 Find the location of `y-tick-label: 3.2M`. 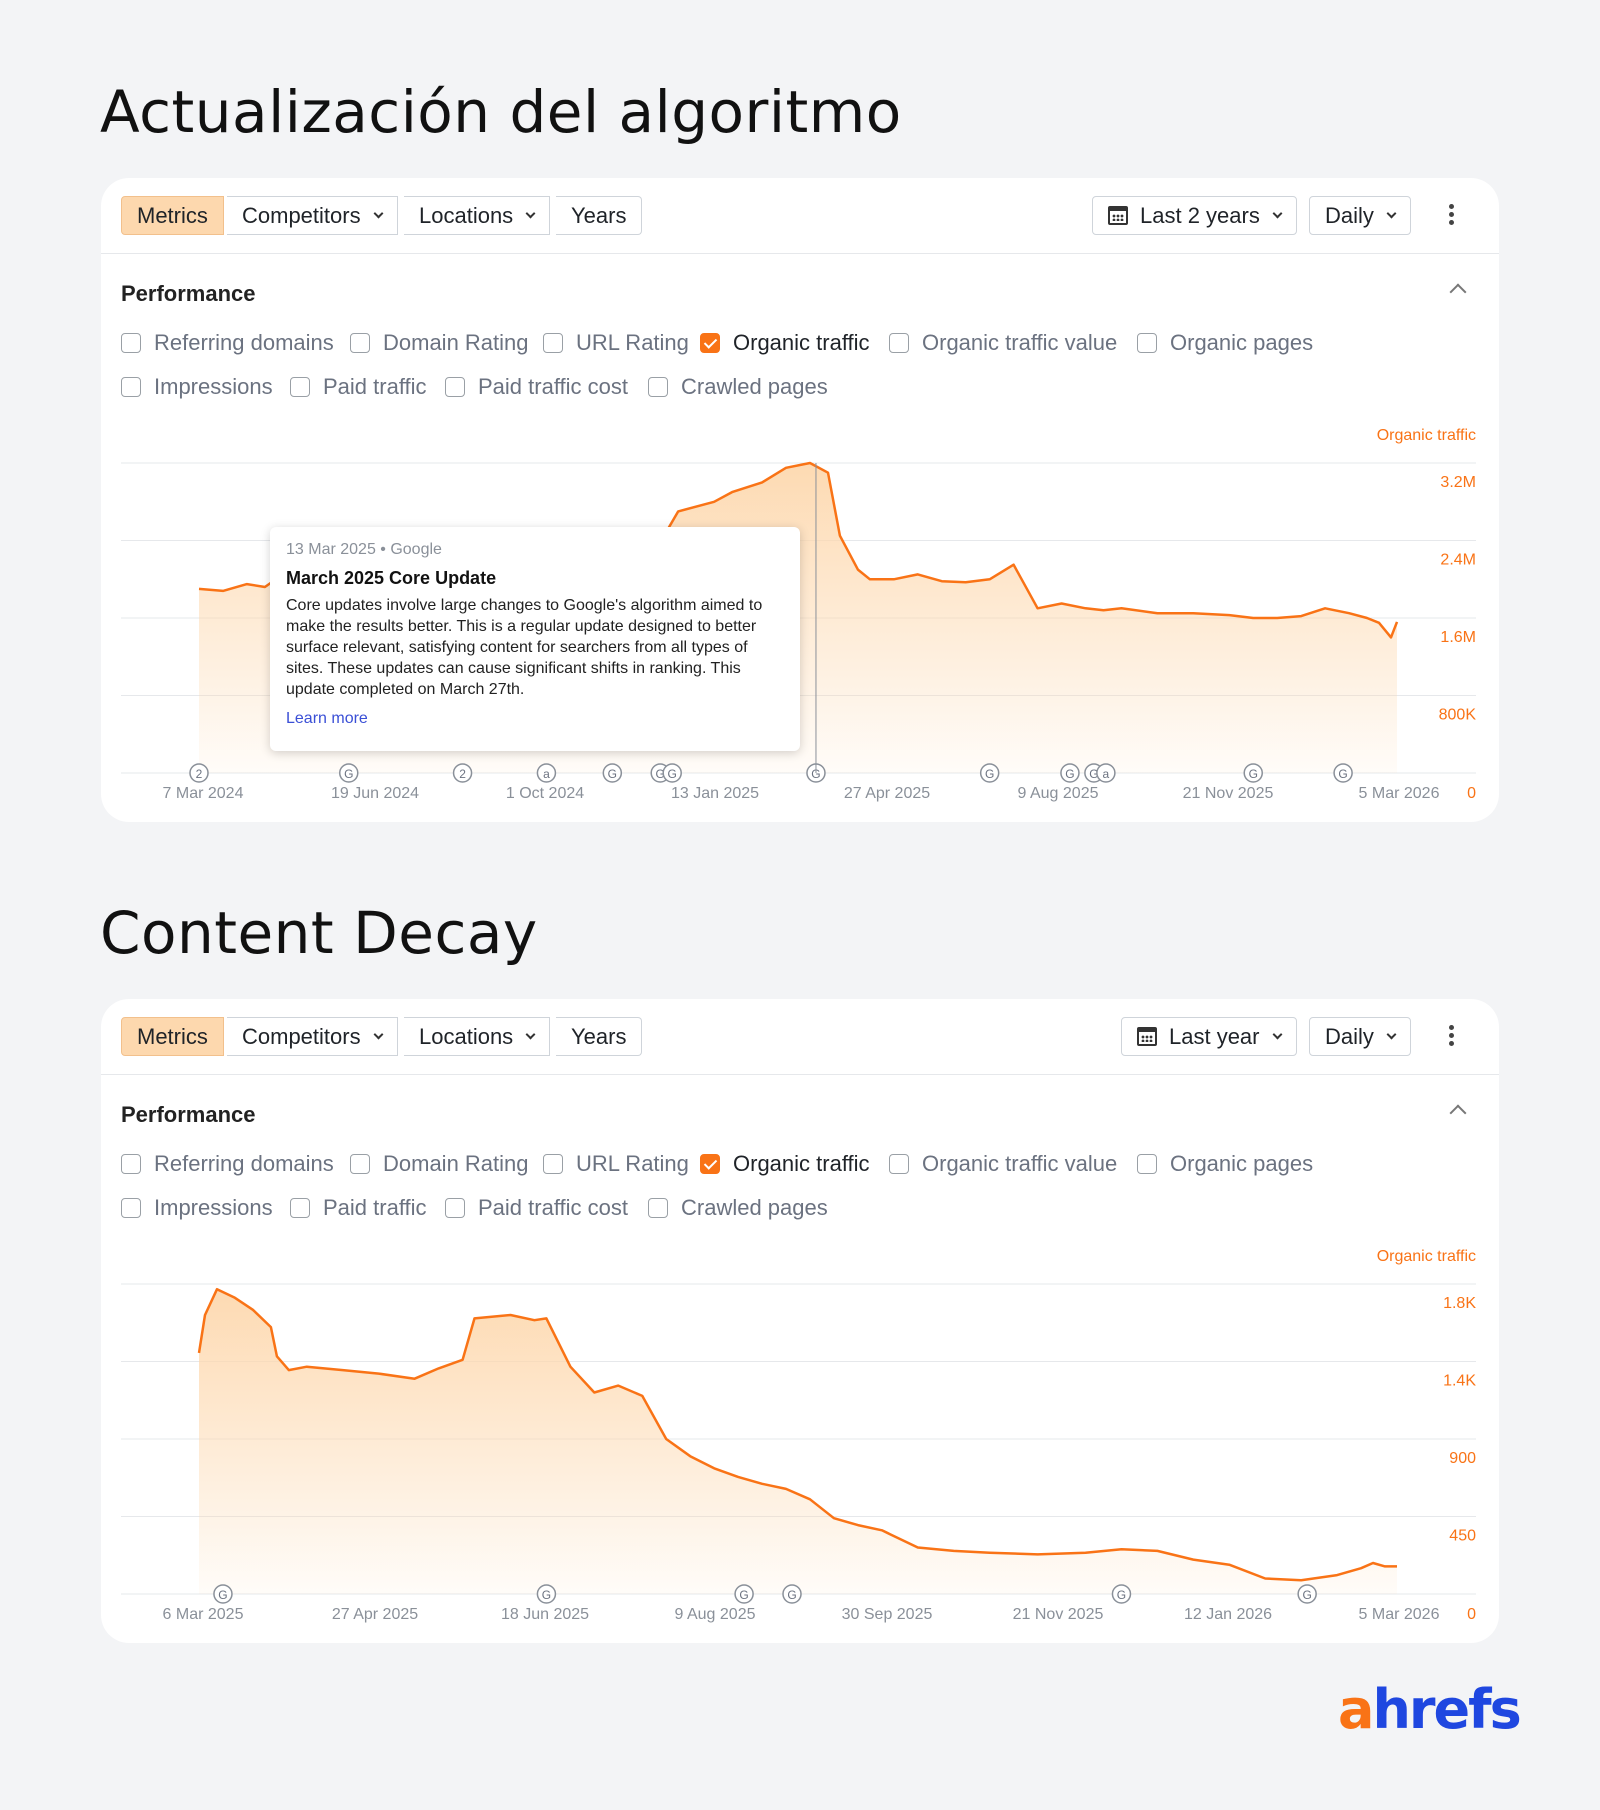

y-tick-label: 3.2M is located at coordinates (1458, 482).